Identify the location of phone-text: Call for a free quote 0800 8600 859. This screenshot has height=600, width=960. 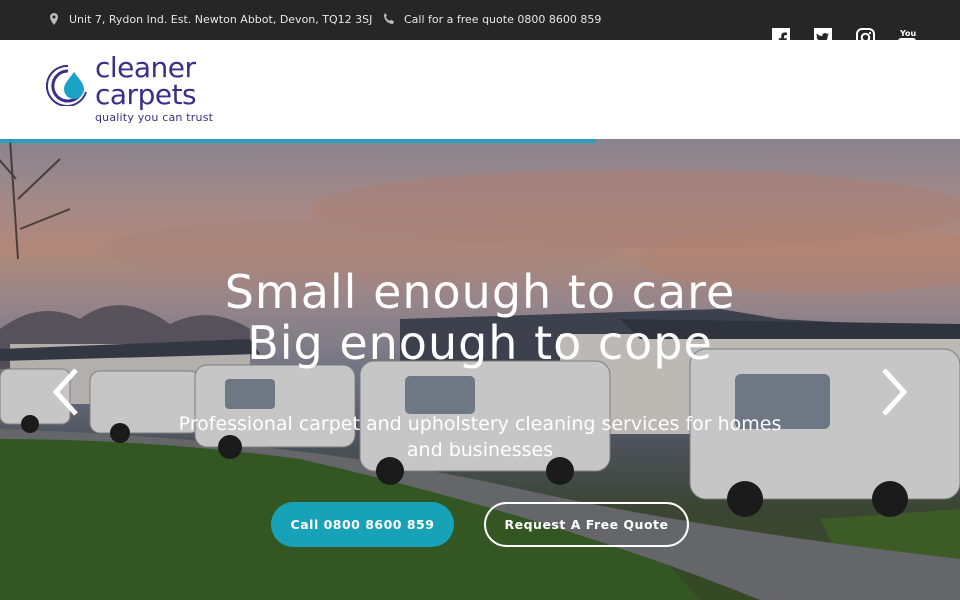
(502, 19).